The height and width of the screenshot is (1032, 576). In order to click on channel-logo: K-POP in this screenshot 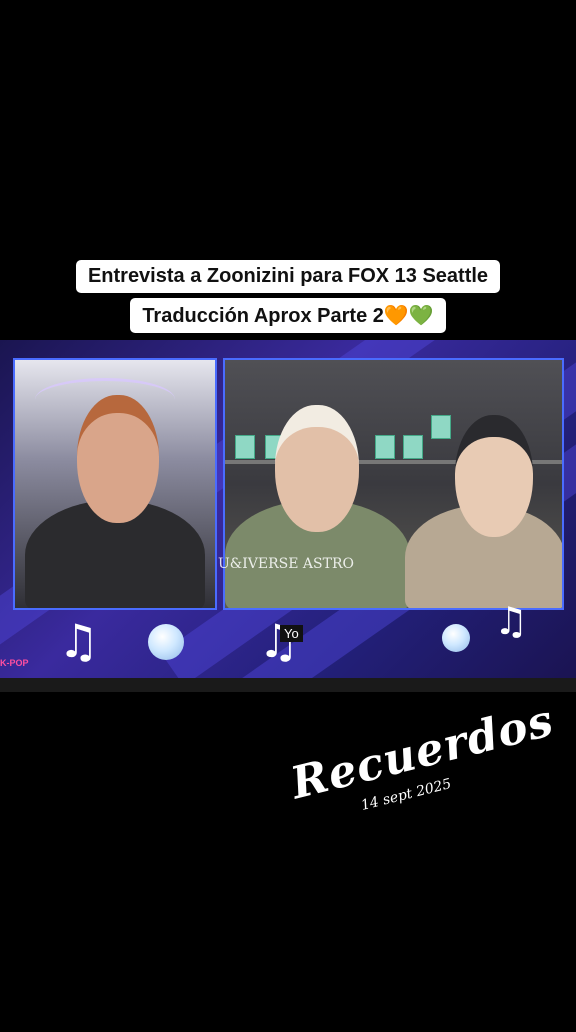, I will do `click(14, 663)`.